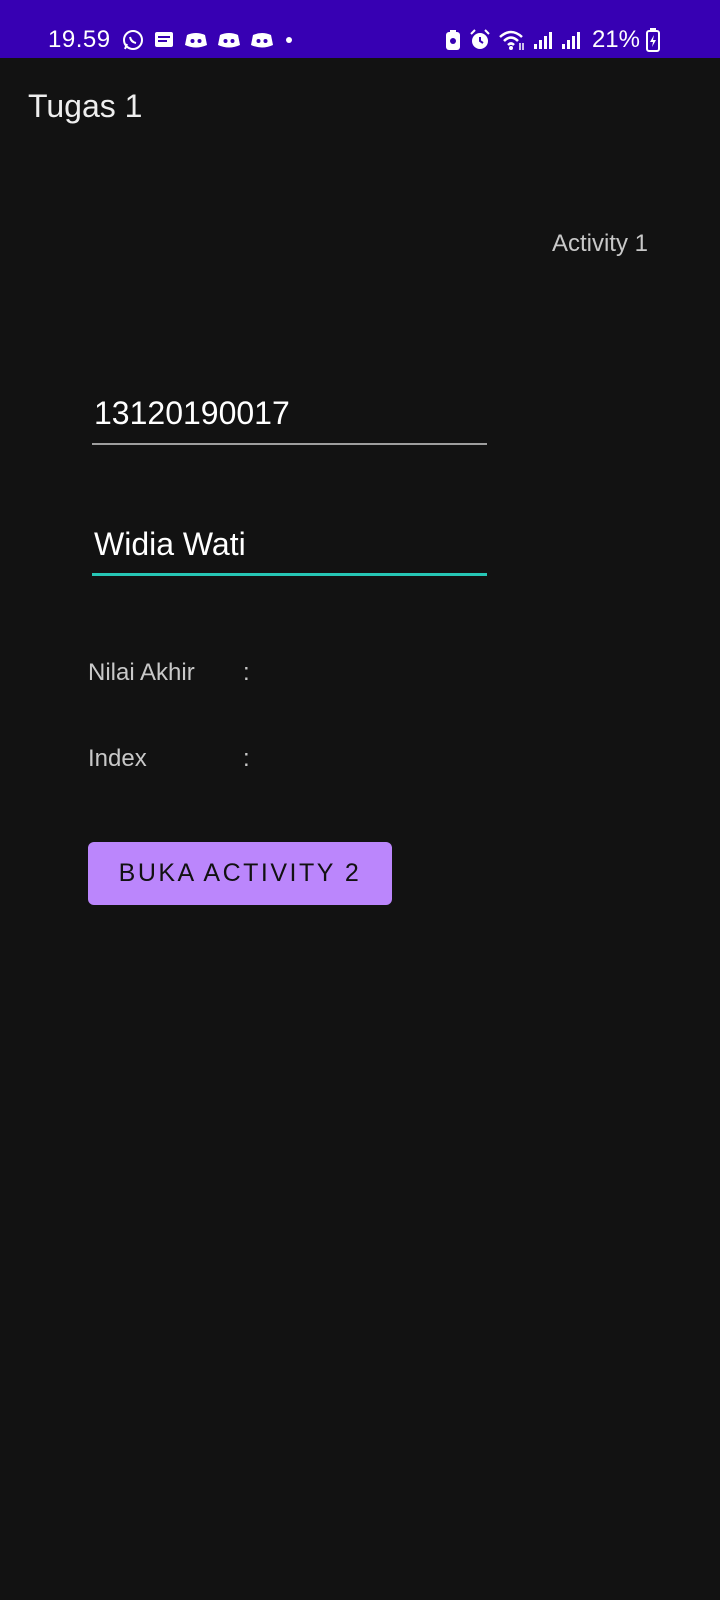 The height and width of the screenshot is (1600, 720). Describe the element at coordinates (653, 40) in the screenshot. I see `battery-icon` at that location.